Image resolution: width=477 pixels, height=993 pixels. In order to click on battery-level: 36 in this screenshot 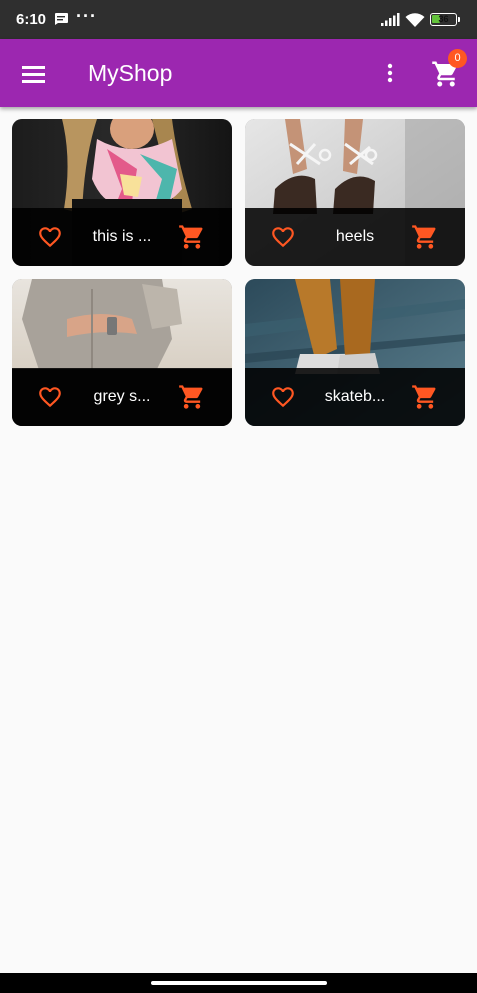, I will do `click(443, 19)`.